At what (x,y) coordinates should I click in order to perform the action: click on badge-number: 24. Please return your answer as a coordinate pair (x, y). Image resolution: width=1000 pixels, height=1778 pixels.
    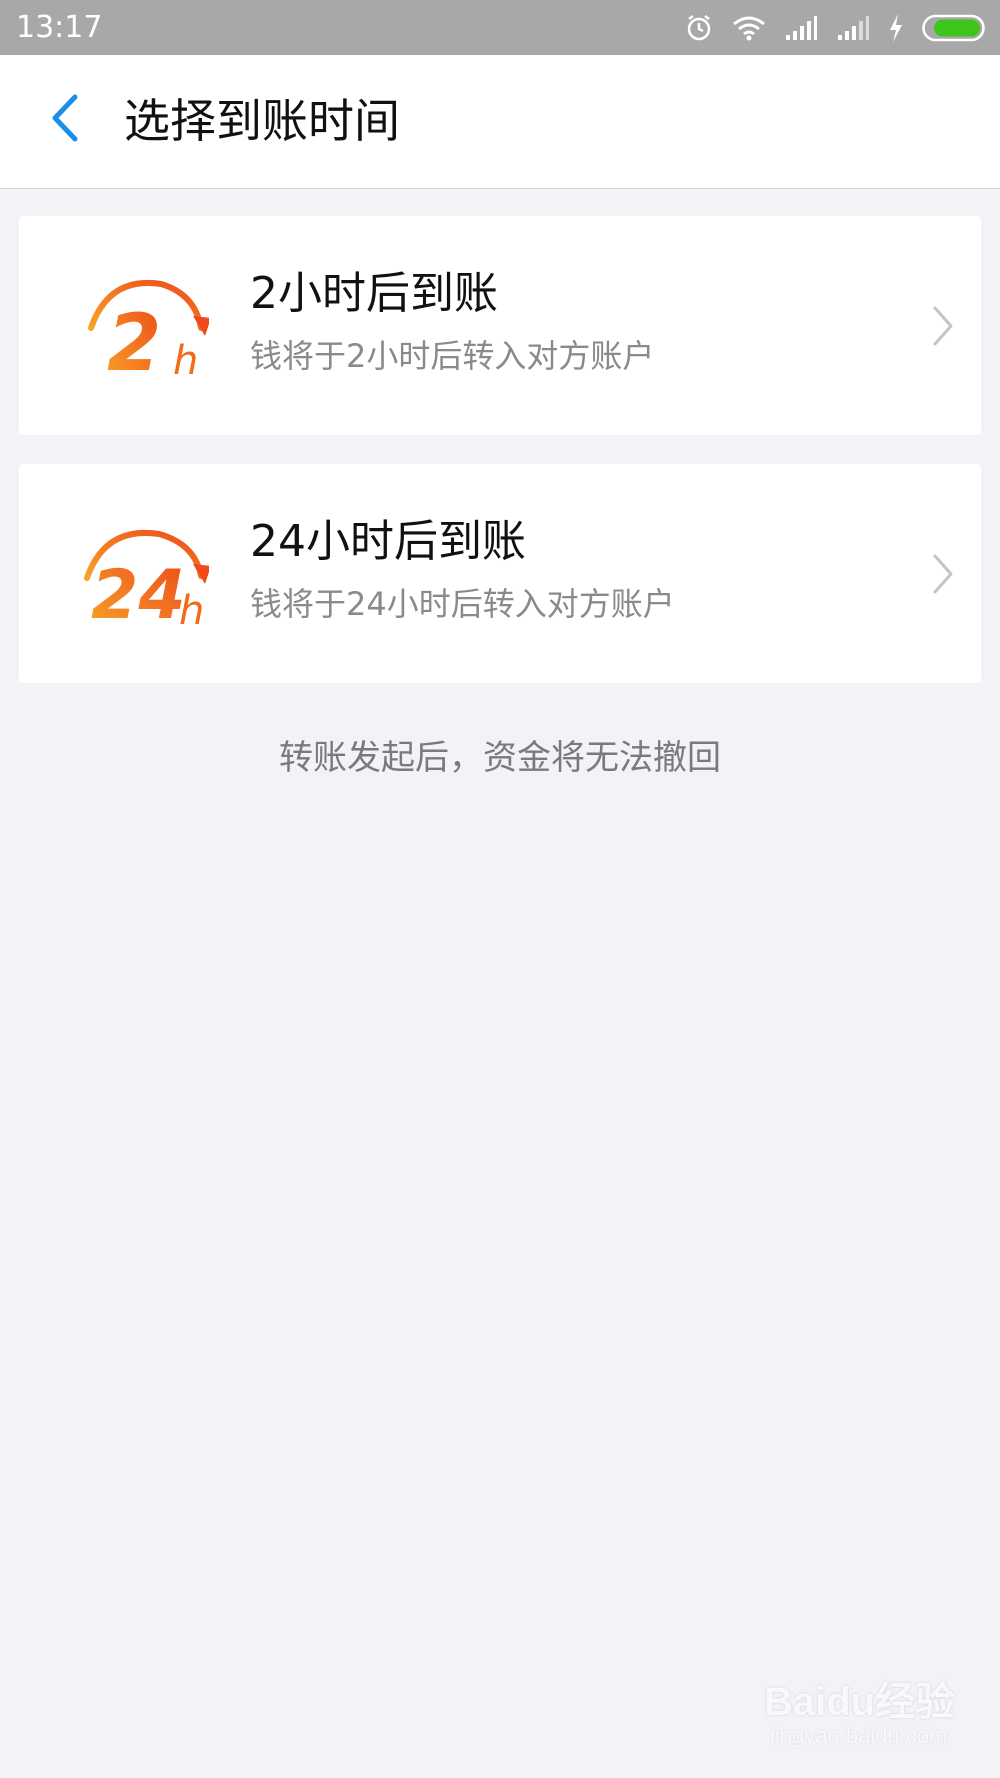
    Looking at the image, I should click on (138, 595).